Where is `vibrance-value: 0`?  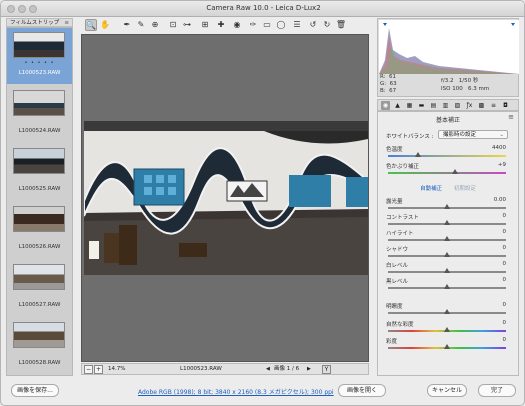 vibrance-value: 0 is located at coordinates (491, 323).